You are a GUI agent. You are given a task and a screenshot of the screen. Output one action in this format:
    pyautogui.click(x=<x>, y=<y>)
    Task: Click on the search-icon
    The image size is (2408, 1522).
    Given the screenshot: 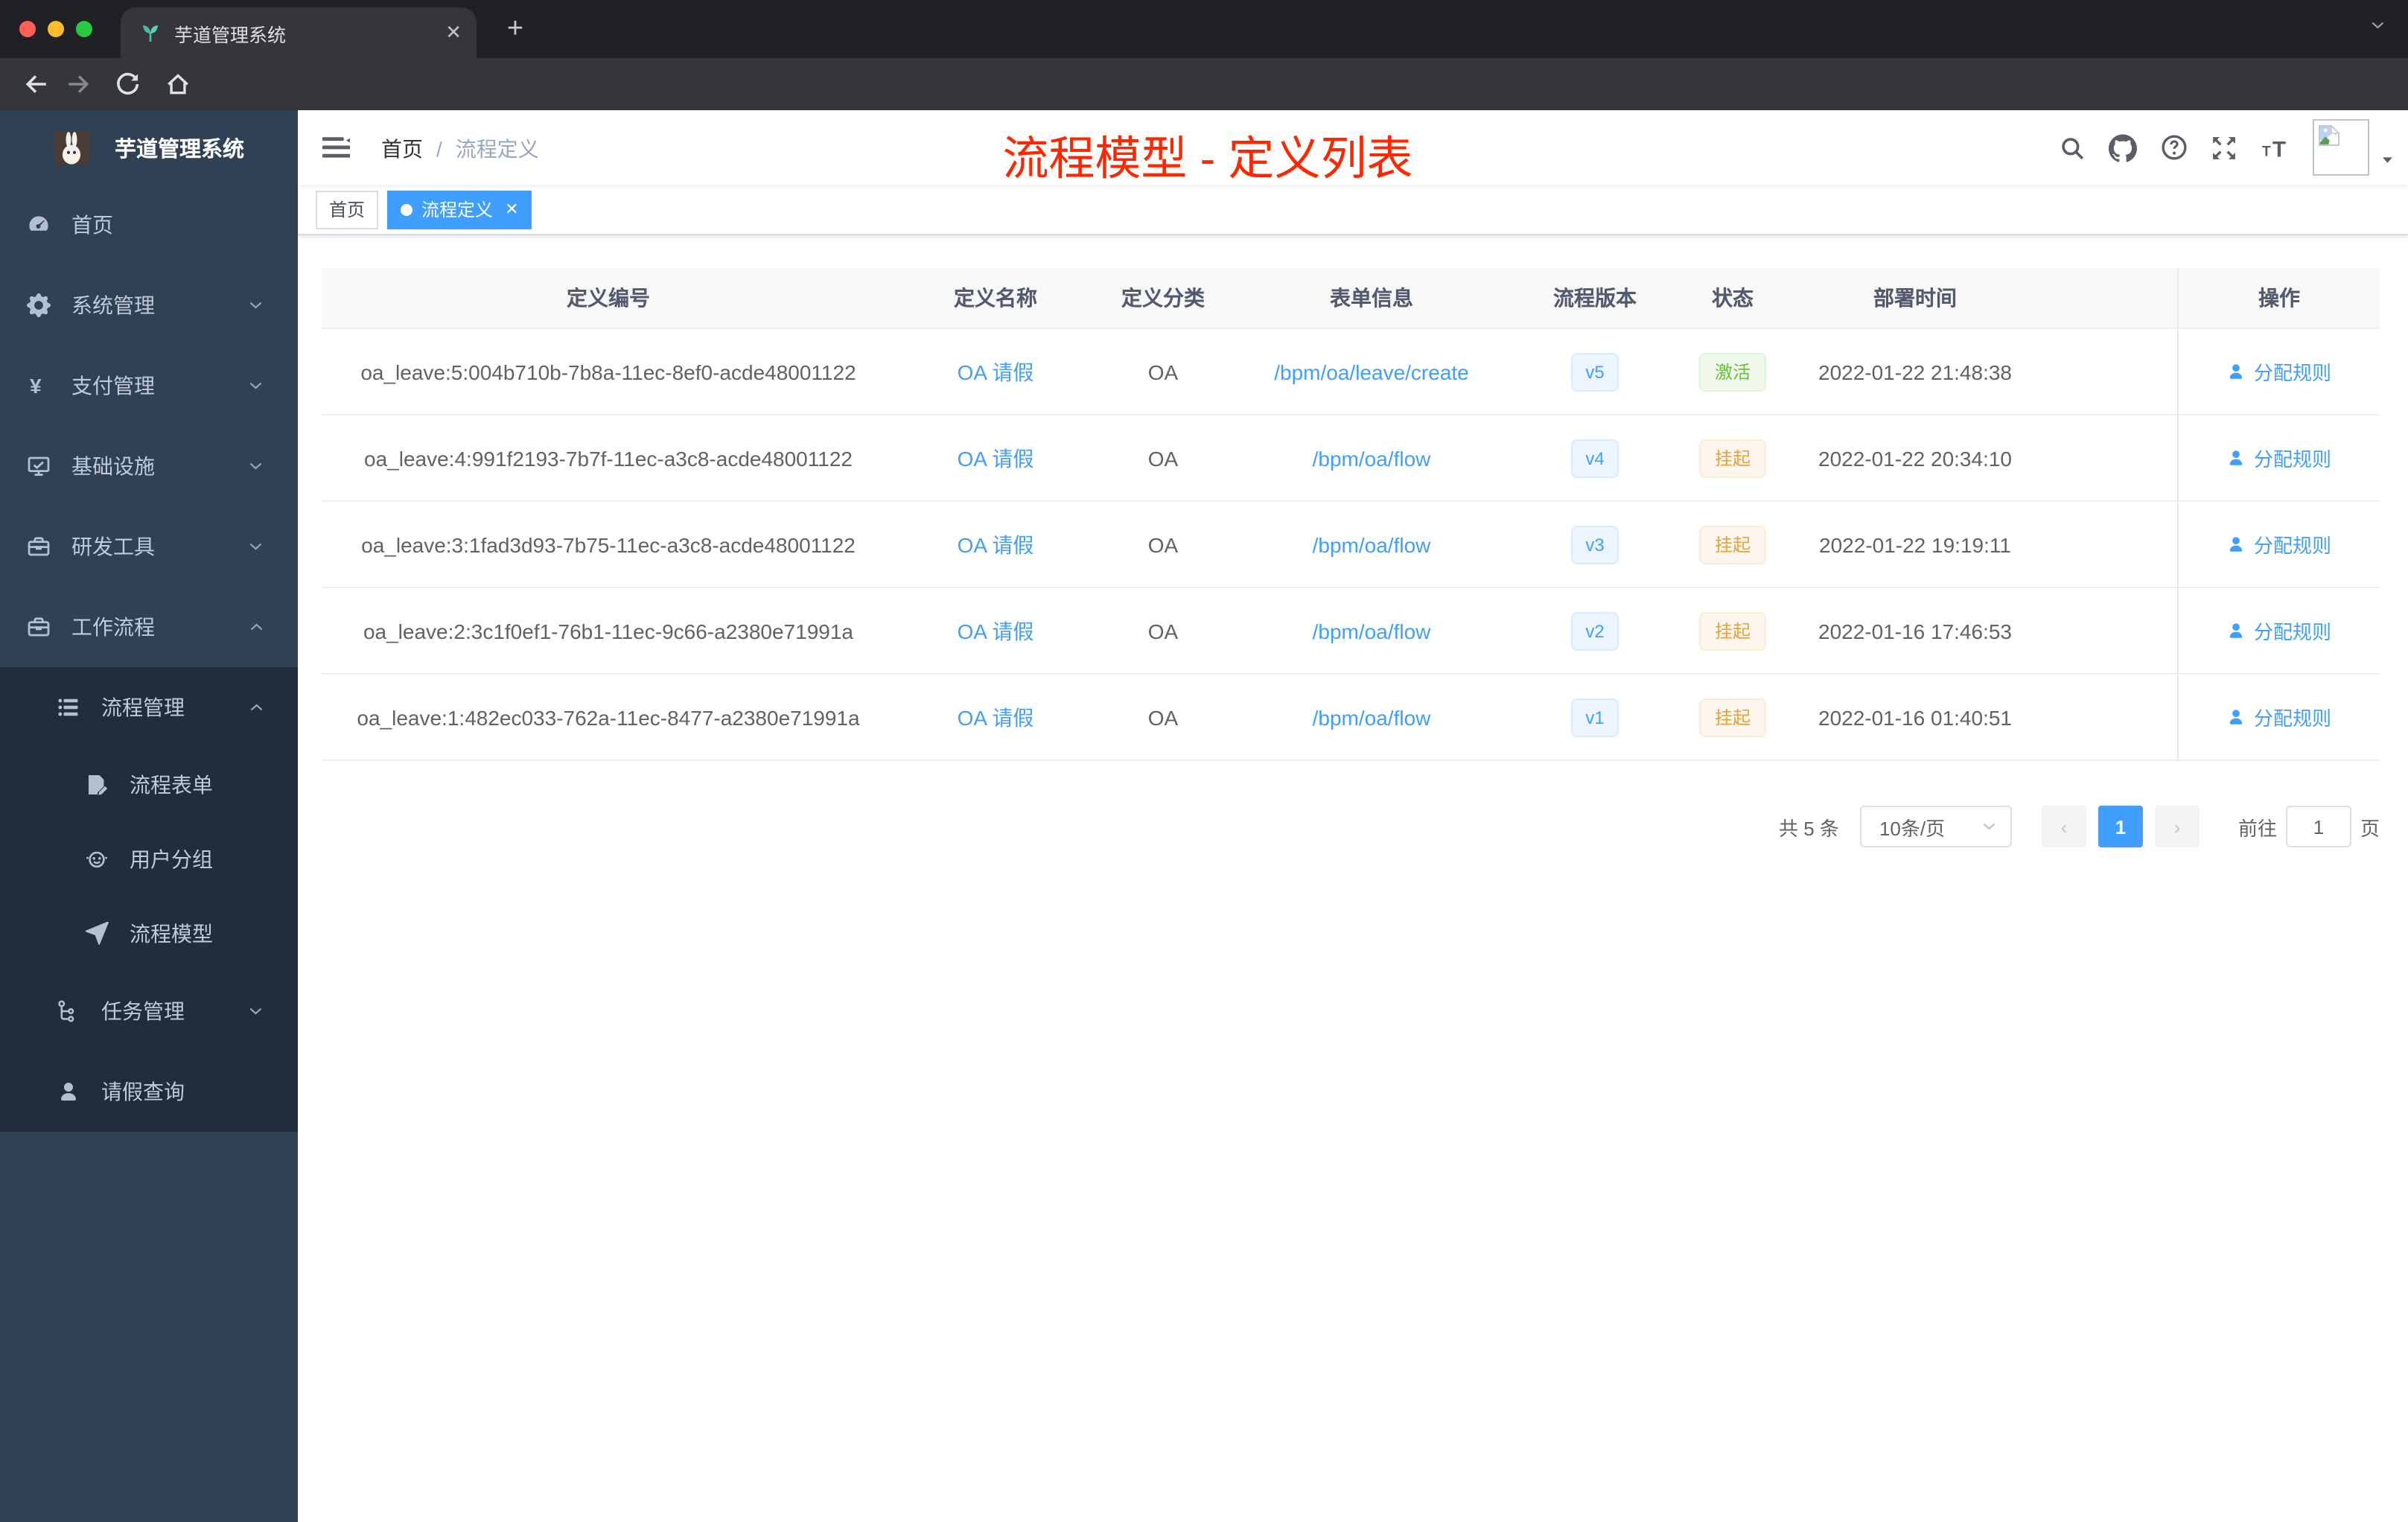 What is the action you would take?
    pyautogui.click(x=2072, y=147)
    